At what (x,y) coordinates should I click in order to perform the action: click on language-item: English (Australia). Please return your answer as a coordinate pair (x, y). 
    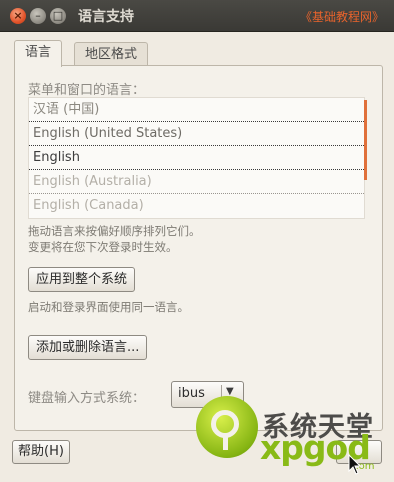
    Looking at the image, I should click on (196, 182).